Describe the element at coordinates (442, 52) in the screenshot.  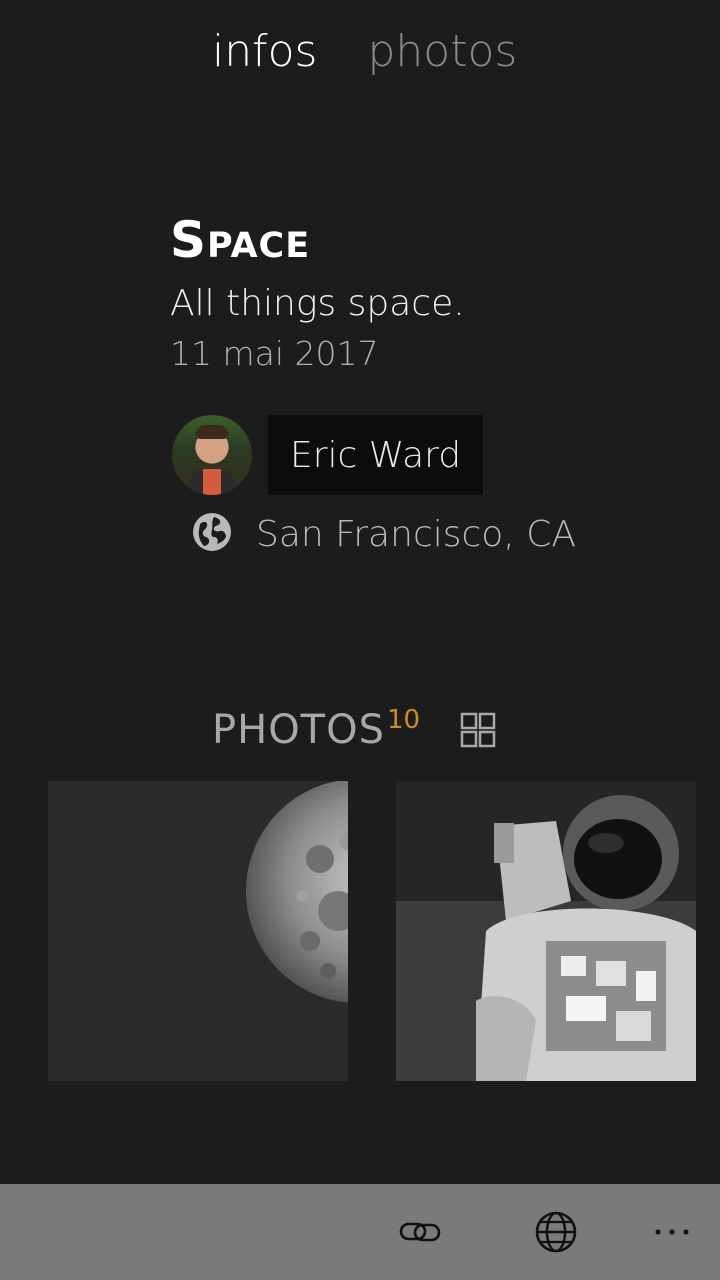
I see `tab-photos: photos` at that location.